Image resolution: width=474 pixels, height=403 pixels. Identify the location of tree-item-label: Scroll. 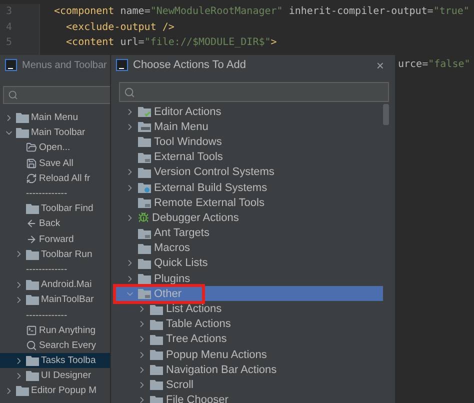
(180, 384).